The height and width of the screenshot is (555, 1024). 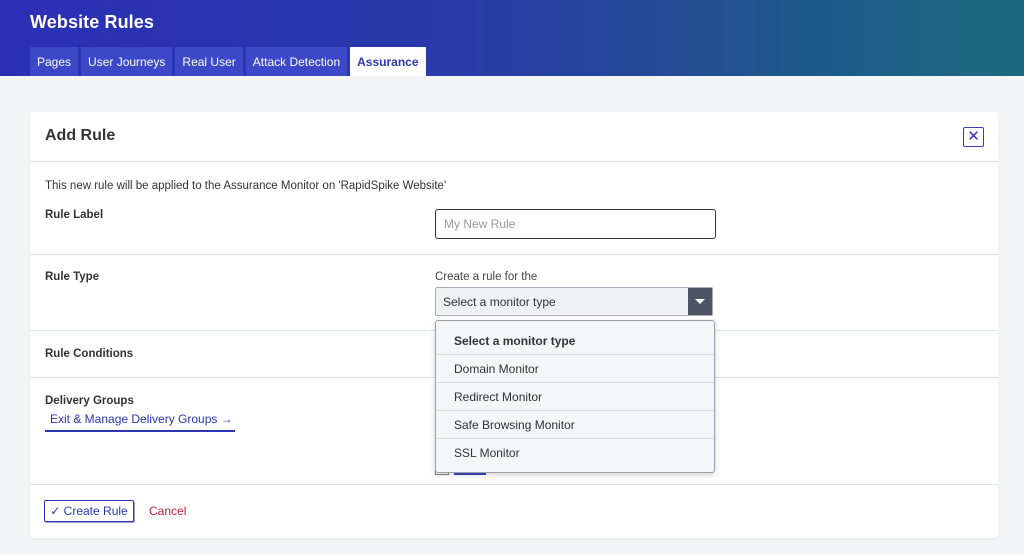 I want to click on monitor-type-selected: Select a monitor type, so click(x=499, y=301).